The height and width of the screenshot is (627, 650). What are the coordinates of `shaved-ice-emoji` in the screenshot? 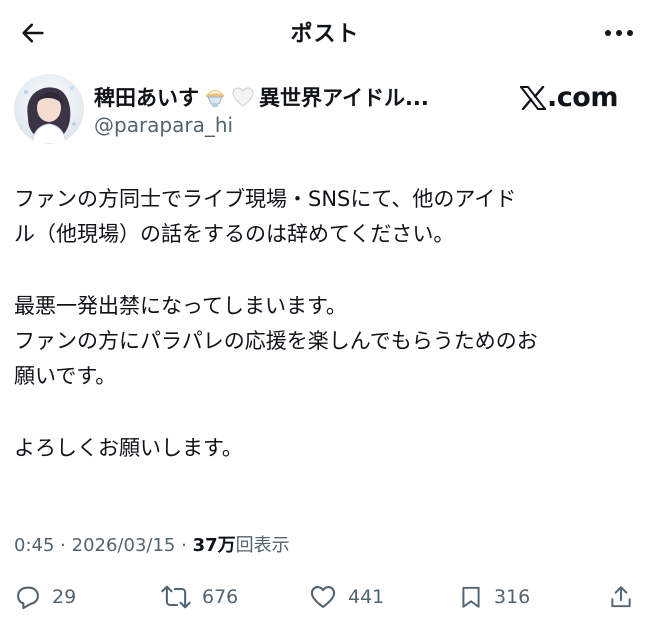 It's located at (215, 98).